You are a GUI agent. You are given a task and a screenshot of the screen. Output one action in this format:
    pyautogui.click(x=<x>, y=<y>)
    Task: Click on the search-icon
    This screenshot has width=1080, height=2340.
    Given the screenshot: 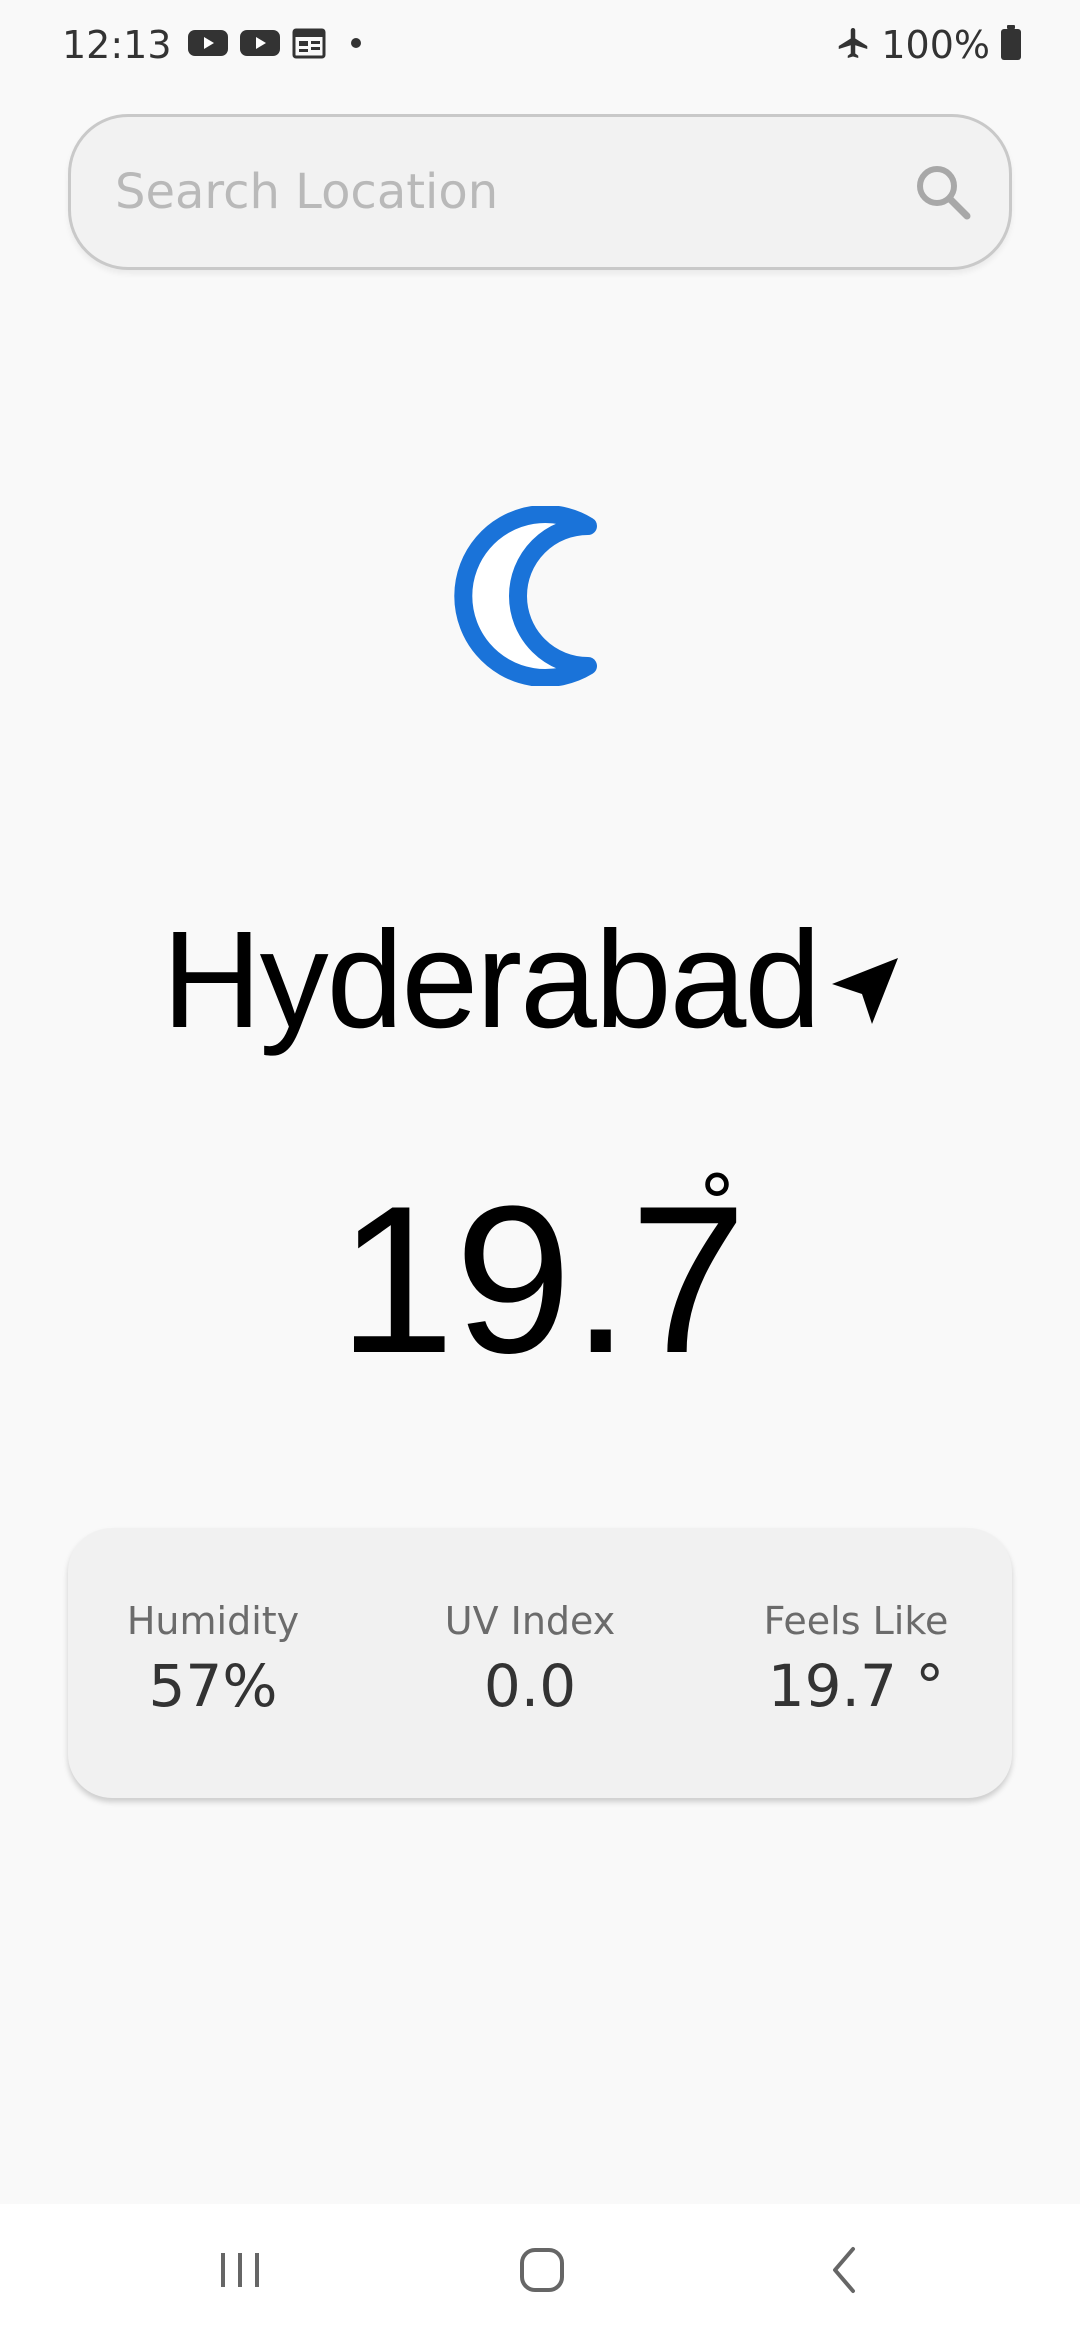 What is the action you would take?
    pyautogui.click(x=943, y=192)
    